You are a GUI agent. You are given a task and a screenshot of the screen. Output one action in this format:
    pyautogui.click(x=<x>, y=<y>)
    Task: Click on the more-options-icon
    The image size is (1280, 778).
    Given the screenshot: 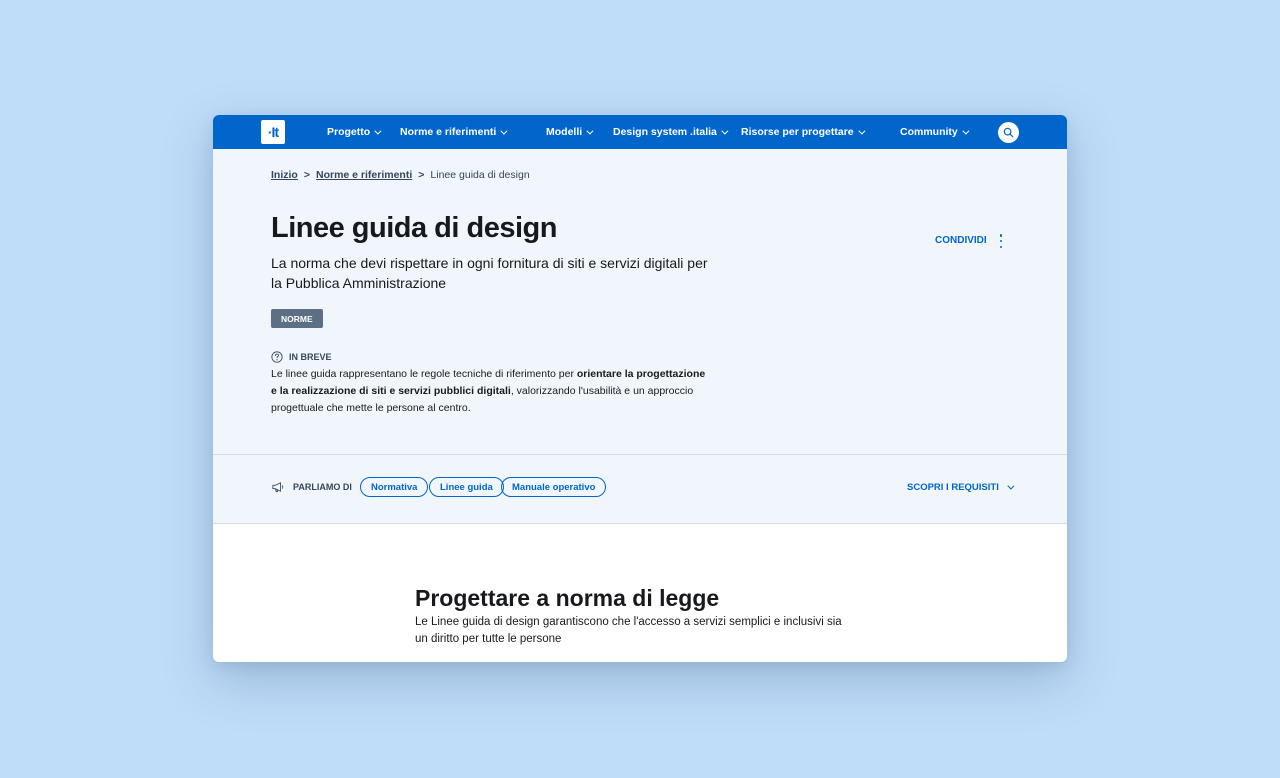 What is the action you would take?
    pyautogui.click(x=1001, y=241)
    